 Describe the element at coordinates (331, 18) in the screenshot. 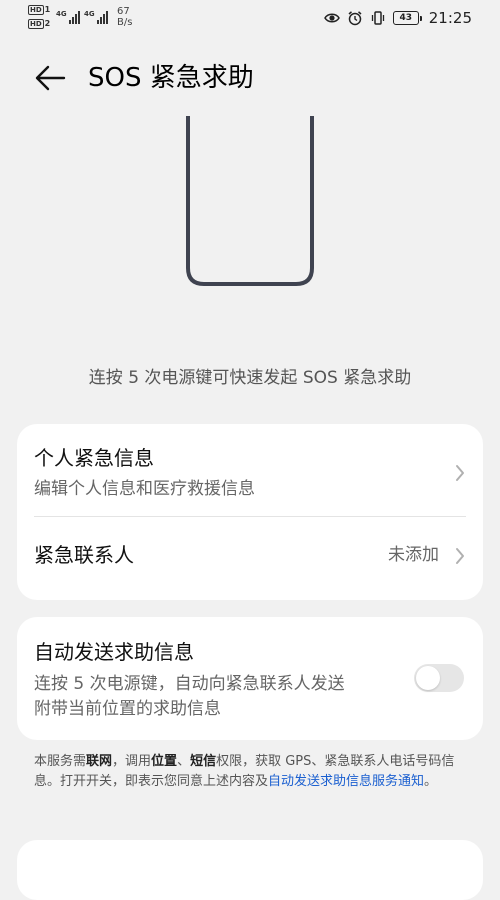

I see `eye-icon` at that location.